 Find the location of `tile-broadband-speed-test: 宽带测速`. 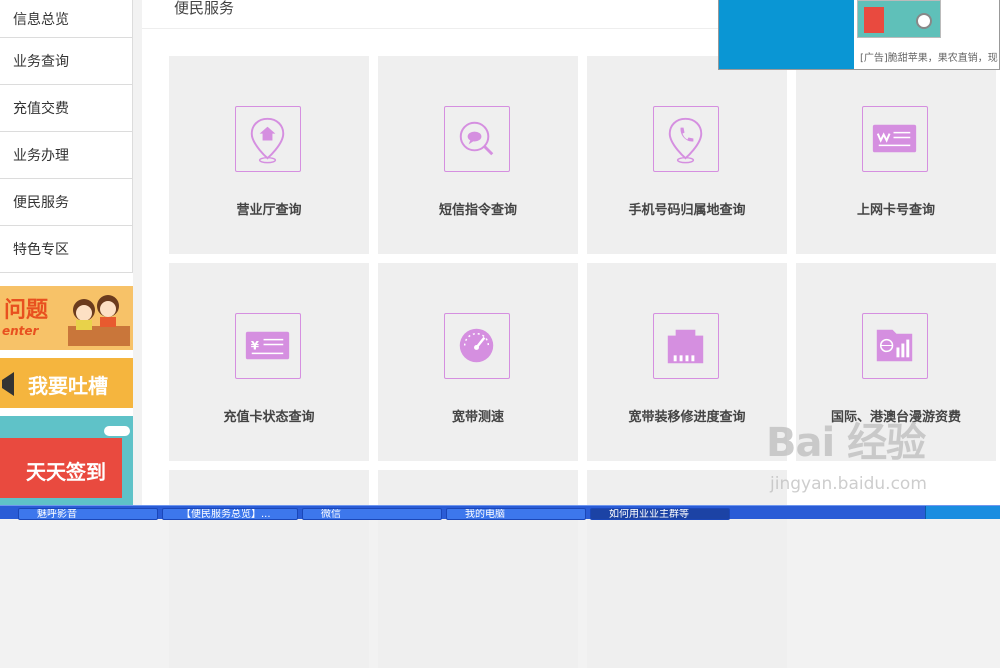

tile-broadband-speed-test: 宽带测速 is located at coordinates (478, 362).